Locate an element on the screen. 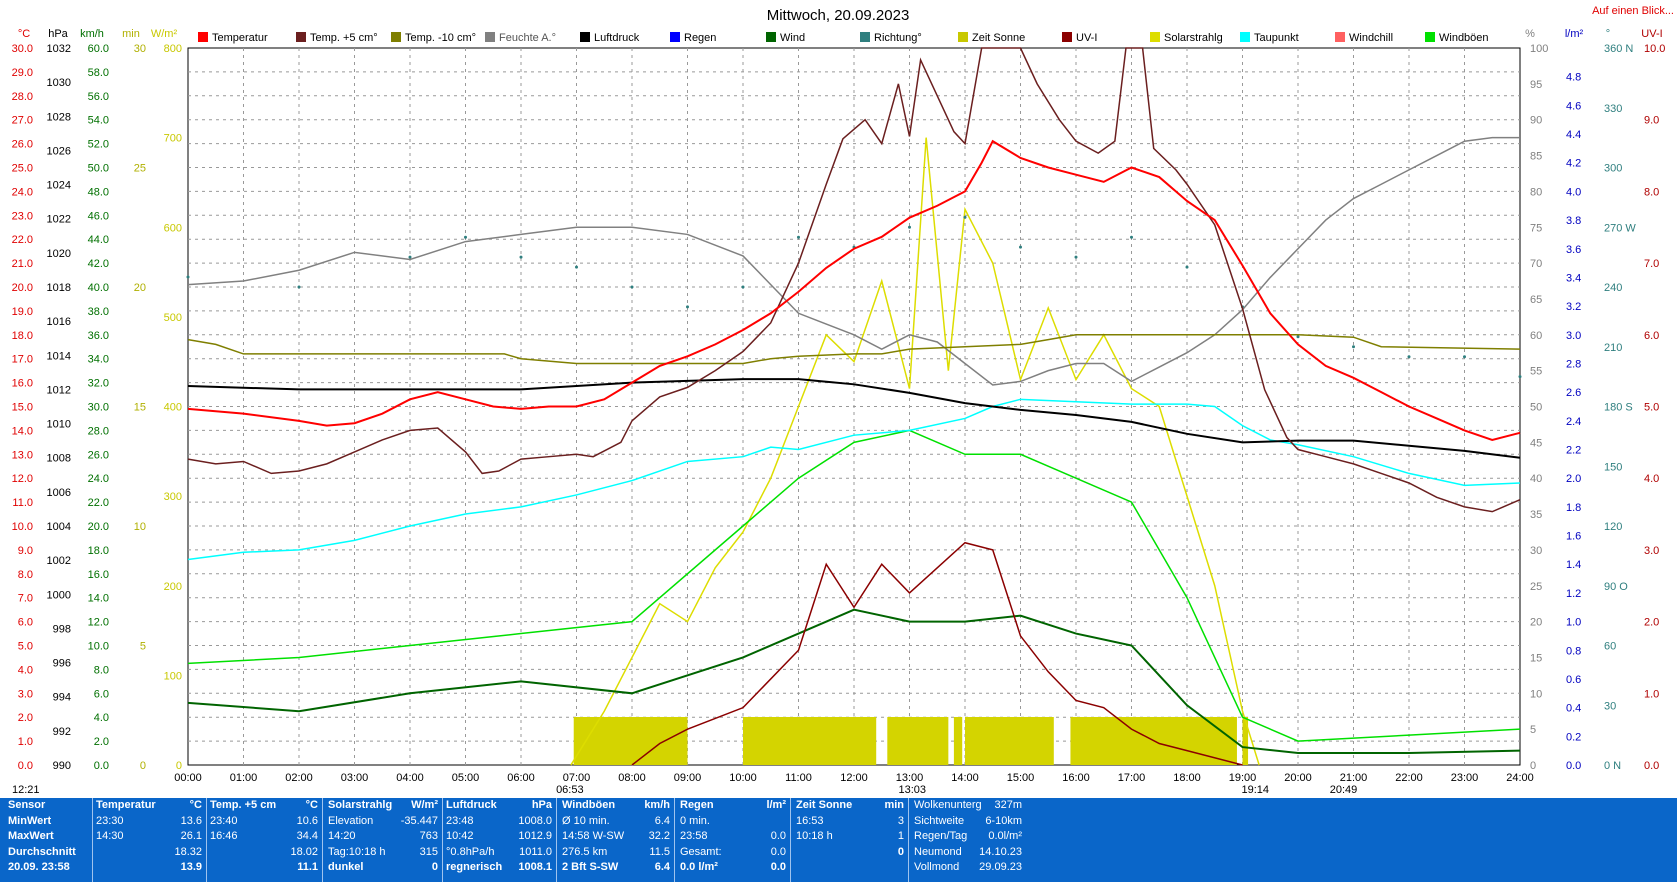  stats-row: 0 is located at coordinates (900, 851).